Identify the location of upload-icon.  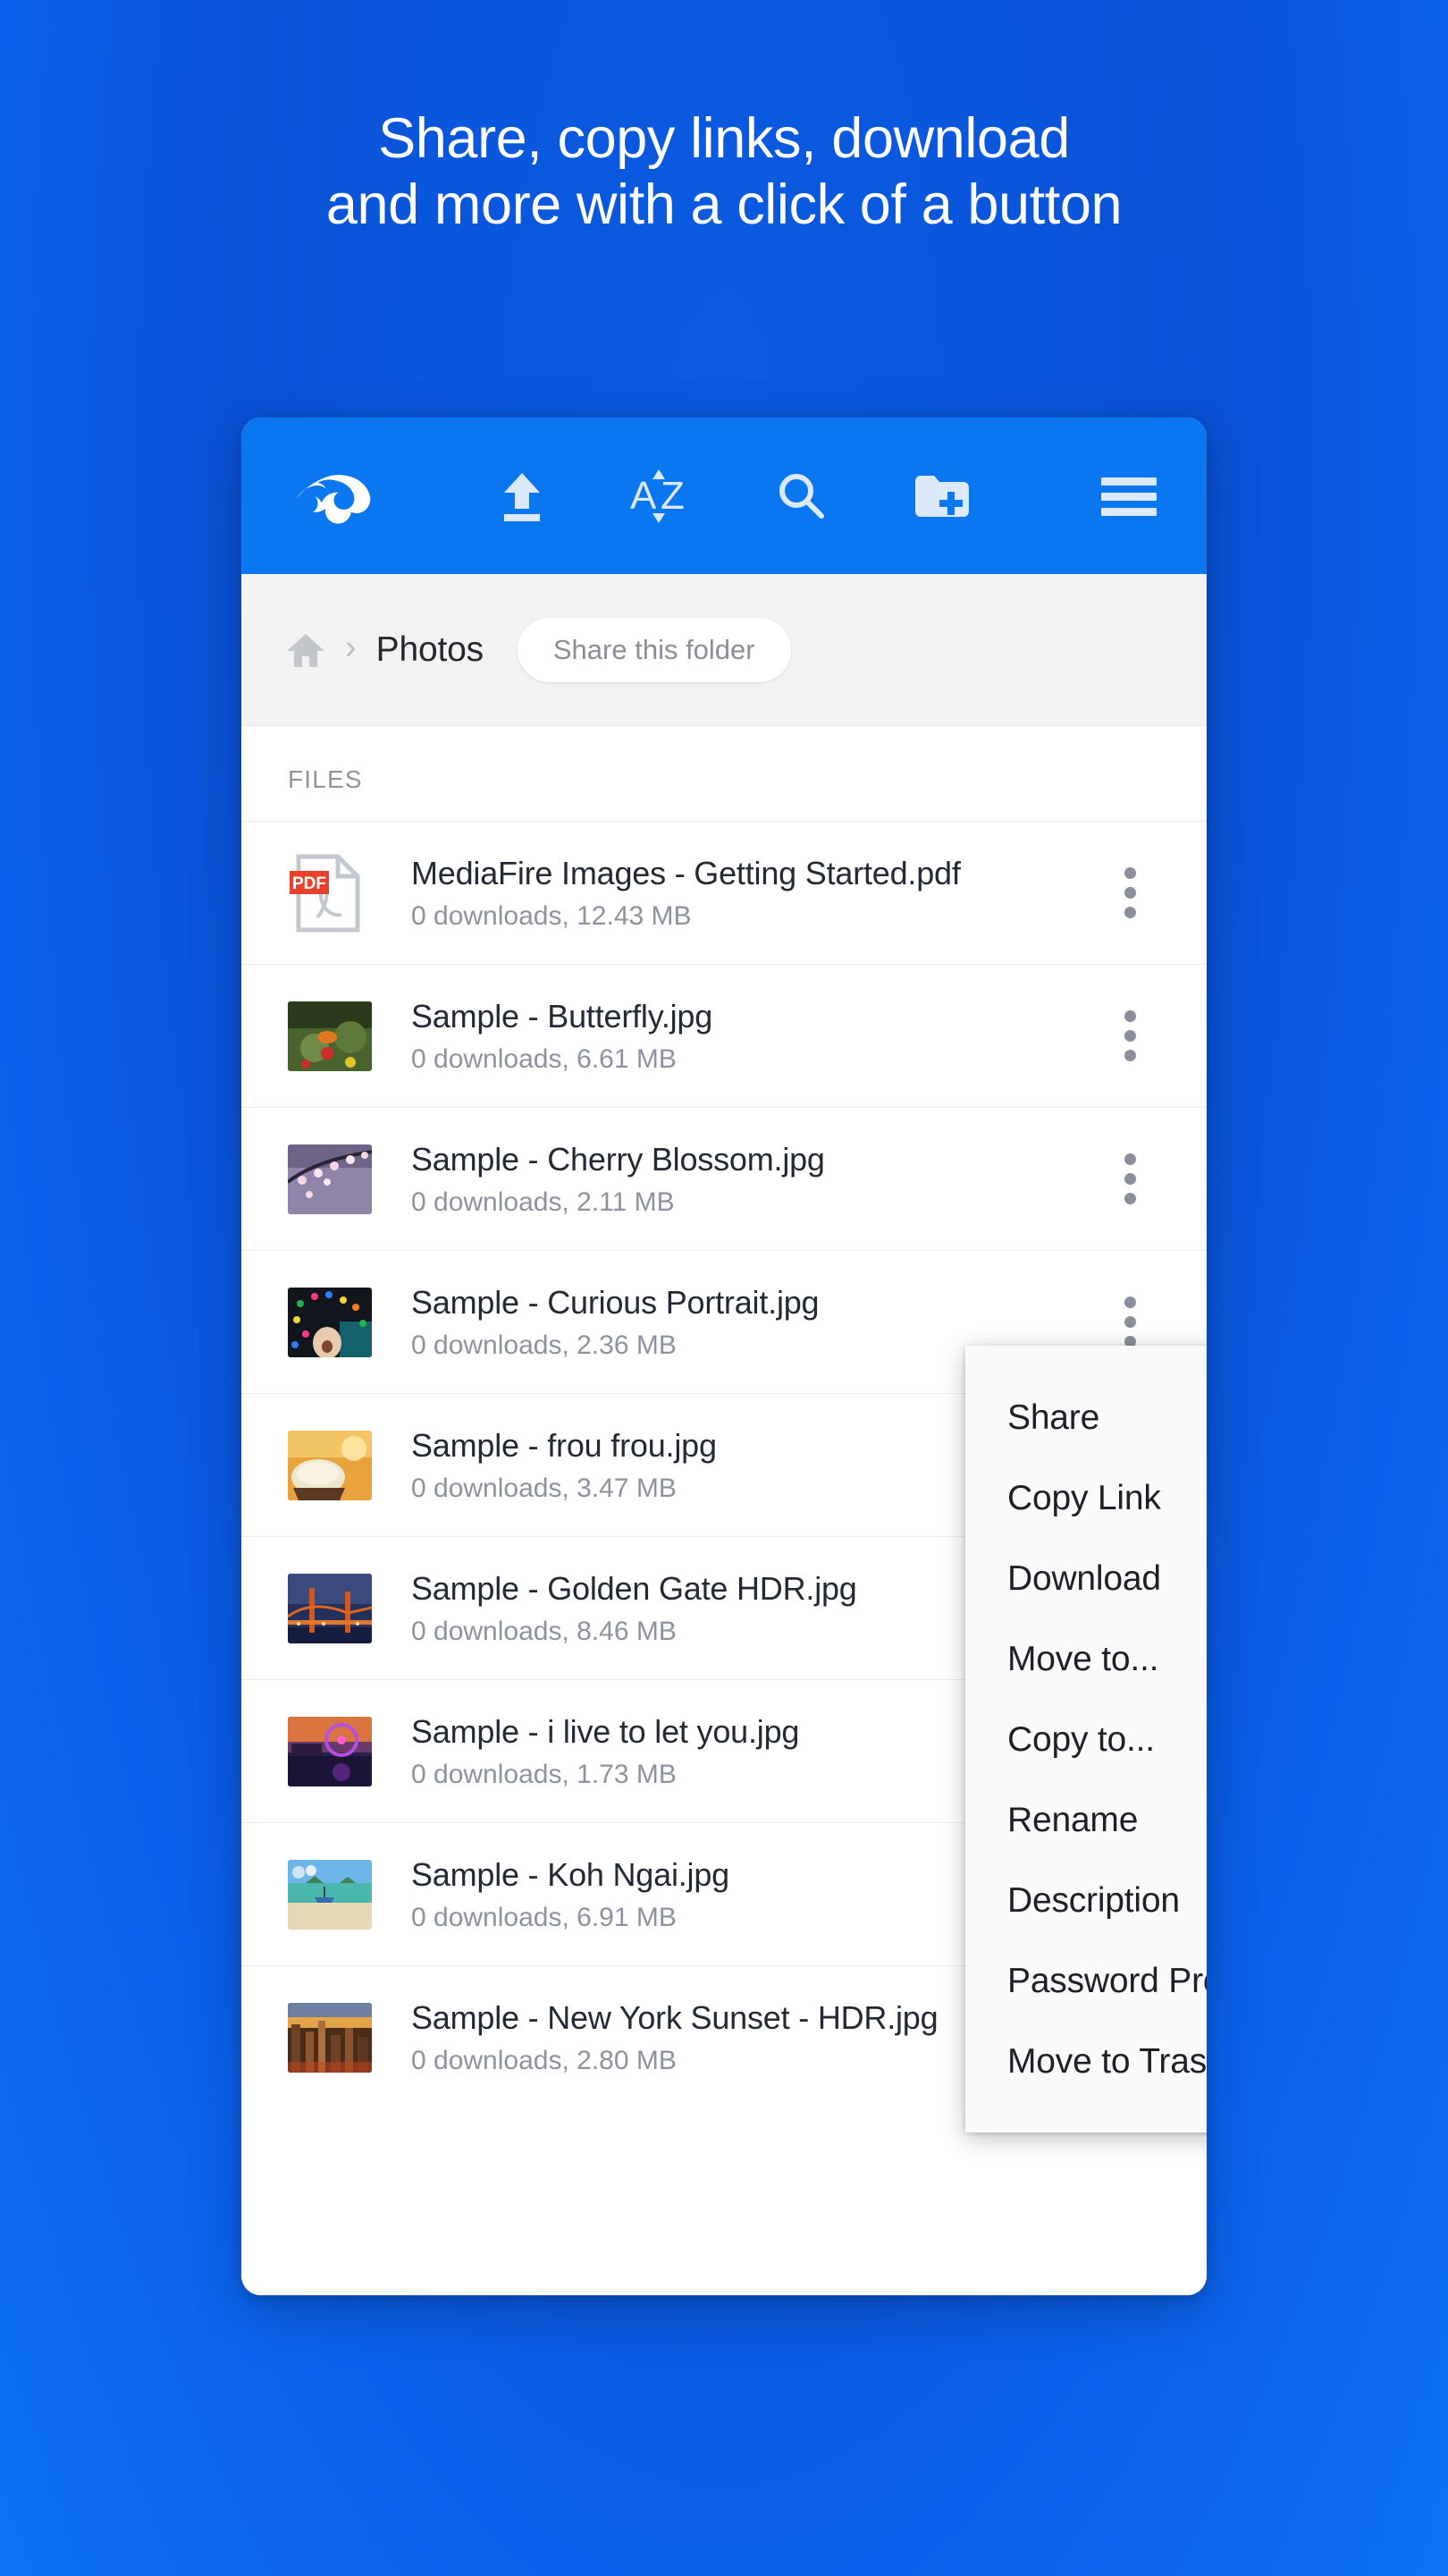
(521, 496).